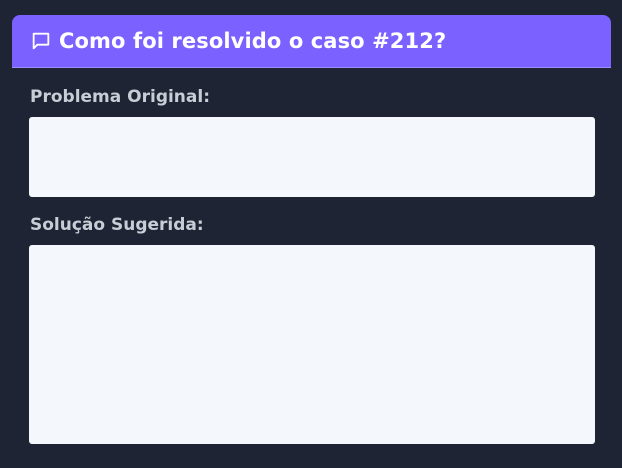 The image size is (622, 468). I want to click on chat-bubble-icon, so click(41, 41).